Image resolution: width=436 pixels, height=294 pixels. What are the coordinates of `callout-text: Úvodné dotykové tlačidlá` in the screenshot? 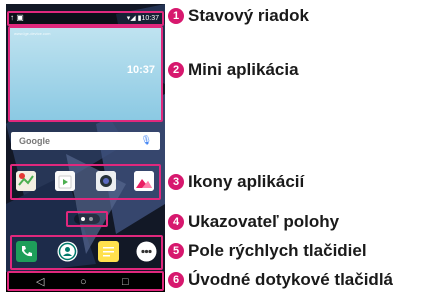 It's located at (290, 279).